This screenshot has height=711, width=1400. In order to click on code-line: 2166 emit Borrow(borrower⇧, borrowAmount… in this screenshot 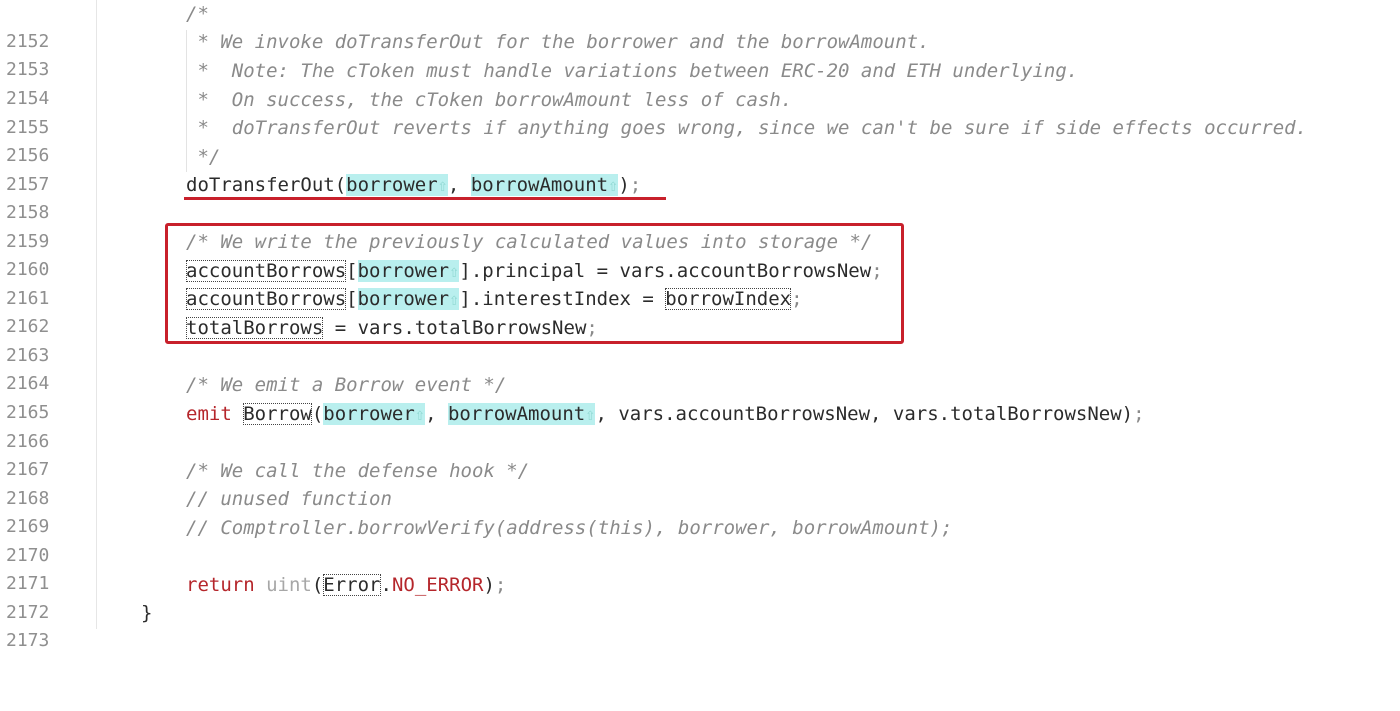, I will do `click(700, 426)`.